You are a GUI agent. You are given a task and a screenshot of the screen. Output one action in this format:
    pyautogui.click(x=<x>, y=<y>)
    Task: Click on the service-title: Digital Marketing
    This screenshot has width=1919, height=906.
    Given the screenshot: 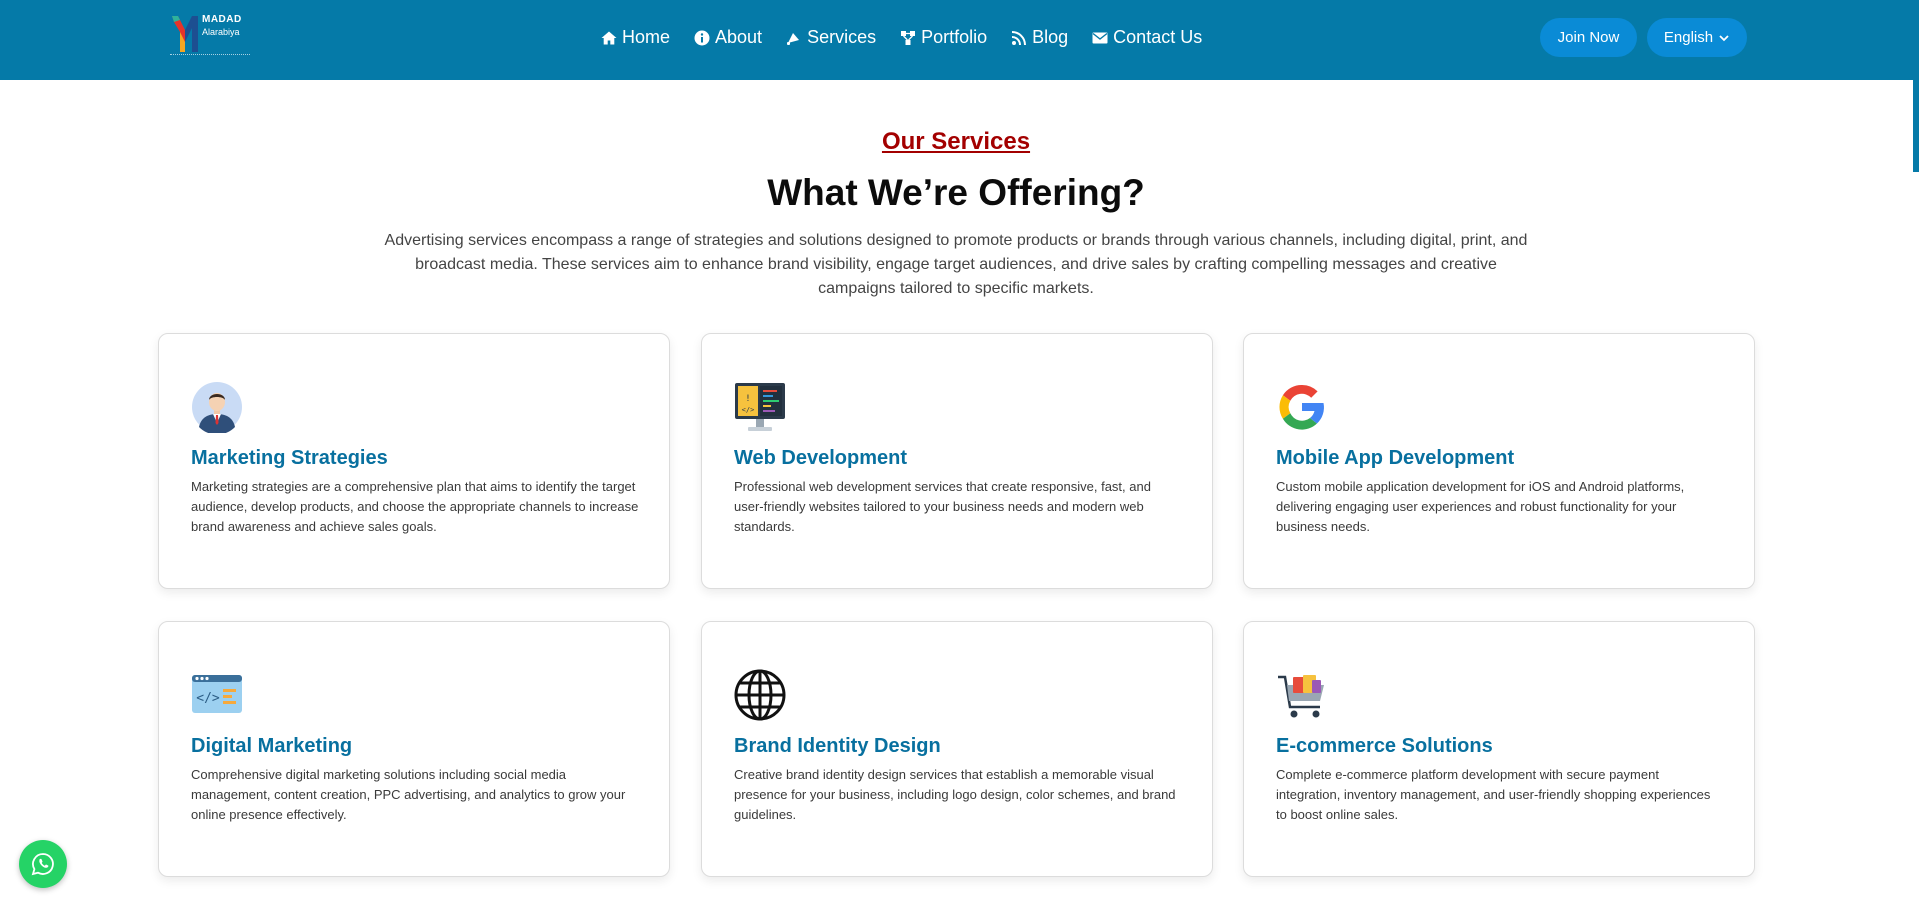 What is the action you would take?
    pyautogui.click(x=272, y=746)
    